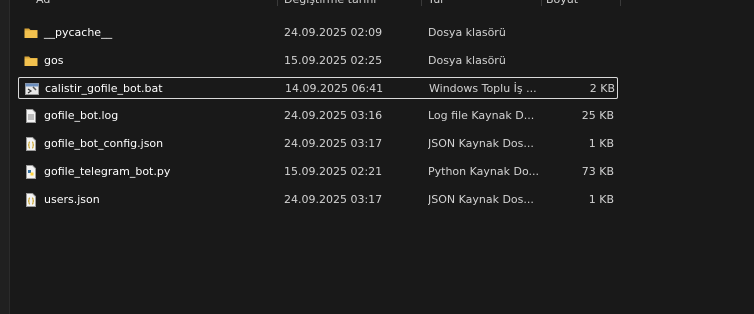  What do you see at coordinates (5, 157) in the screenshot?
I see `navigation-pane-edge` at bounding box center [5, 157].